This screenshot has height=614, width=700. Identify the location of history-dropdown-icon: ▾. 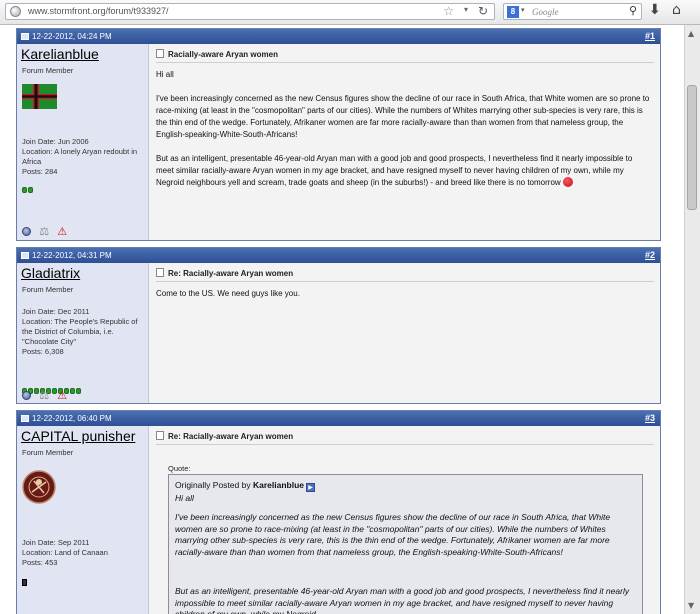
(466, 9).